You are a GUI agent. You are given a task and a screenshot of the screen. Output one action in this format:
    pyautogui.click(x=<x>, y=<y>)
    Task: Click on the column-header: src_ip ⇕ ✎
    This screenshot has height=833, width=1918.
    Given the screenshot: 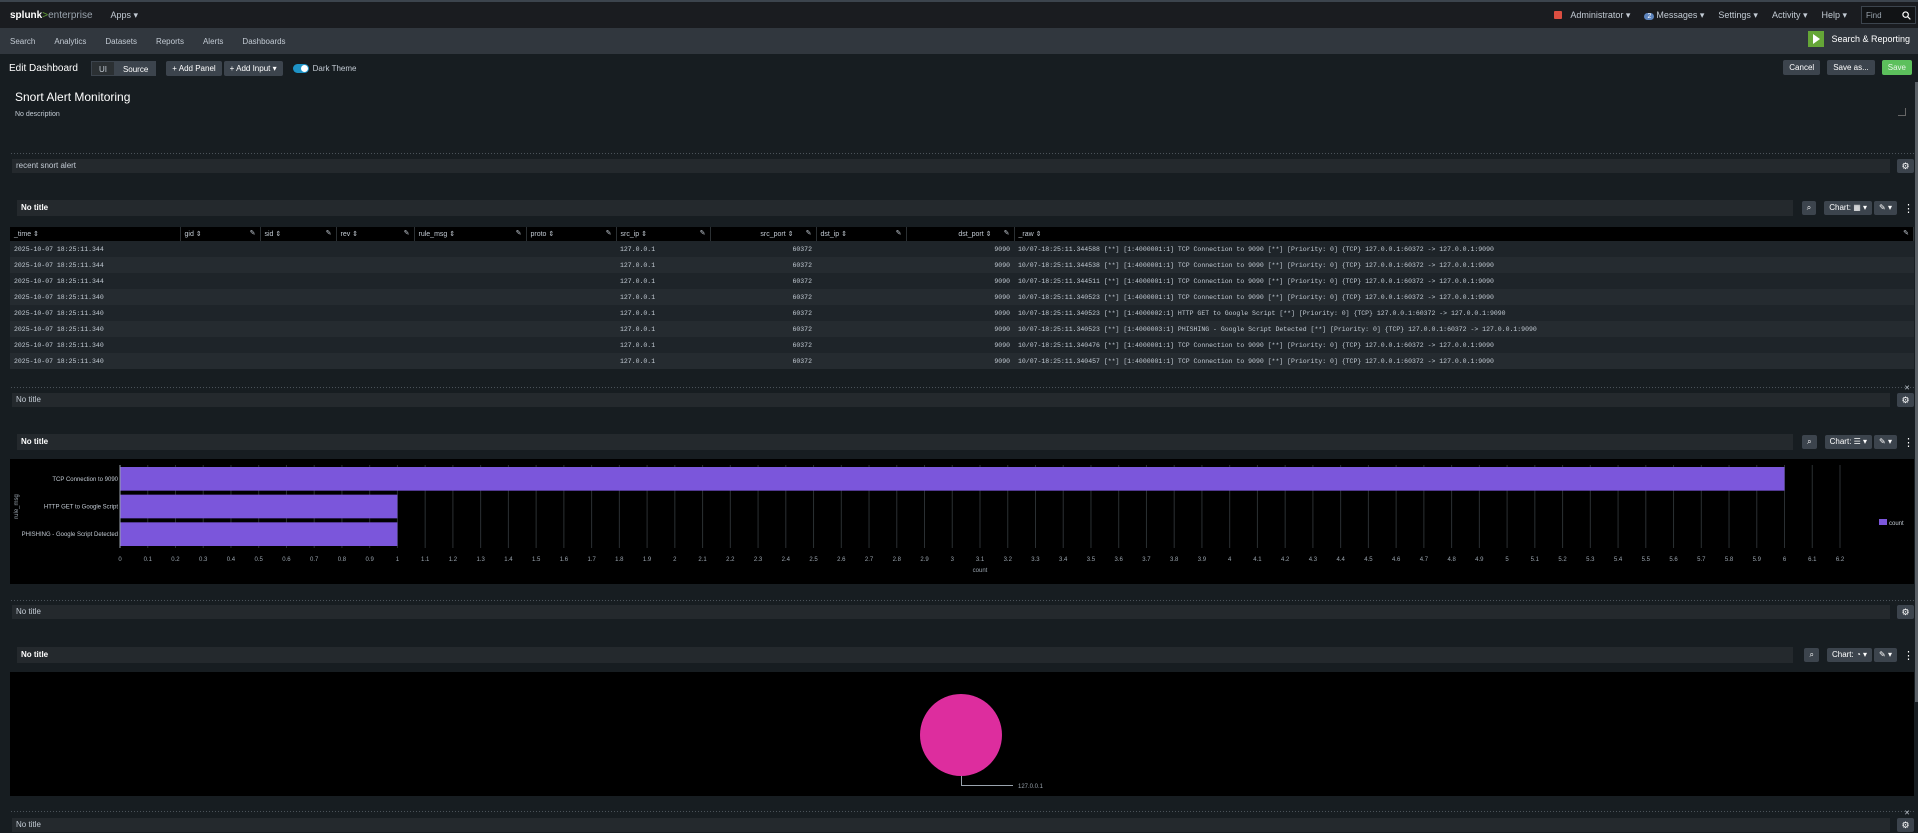 What is the action you would take?
    pyautogui.click(x=663, y=234)
    